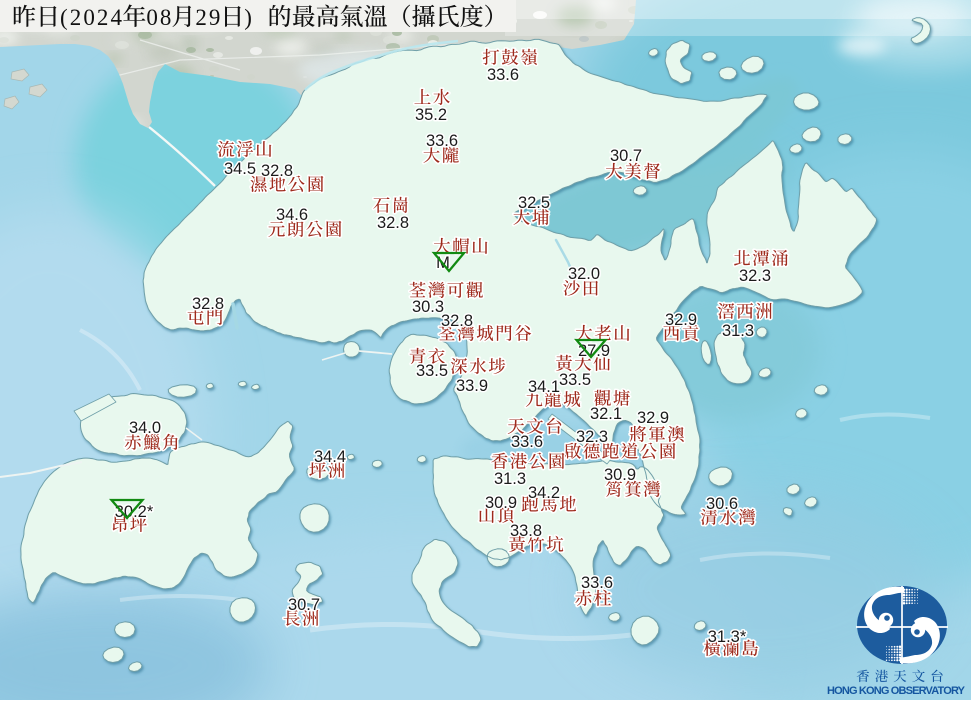  I want to click on svg-text: 34.4, so click(330, 457).